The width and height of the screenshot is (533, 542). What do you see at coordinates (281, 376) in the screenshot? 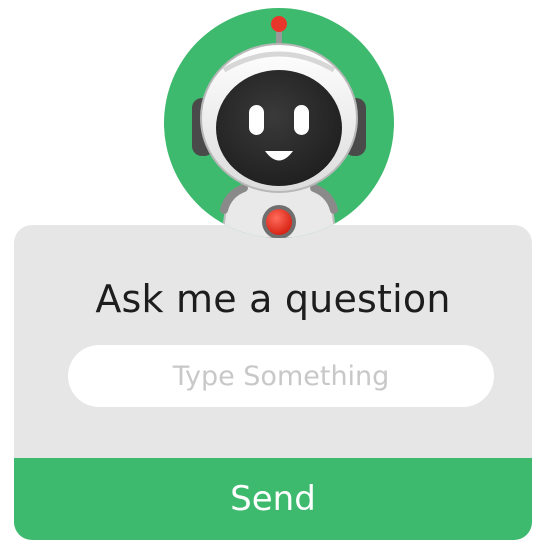
I see `question-input` at bounding box center [281, 376].